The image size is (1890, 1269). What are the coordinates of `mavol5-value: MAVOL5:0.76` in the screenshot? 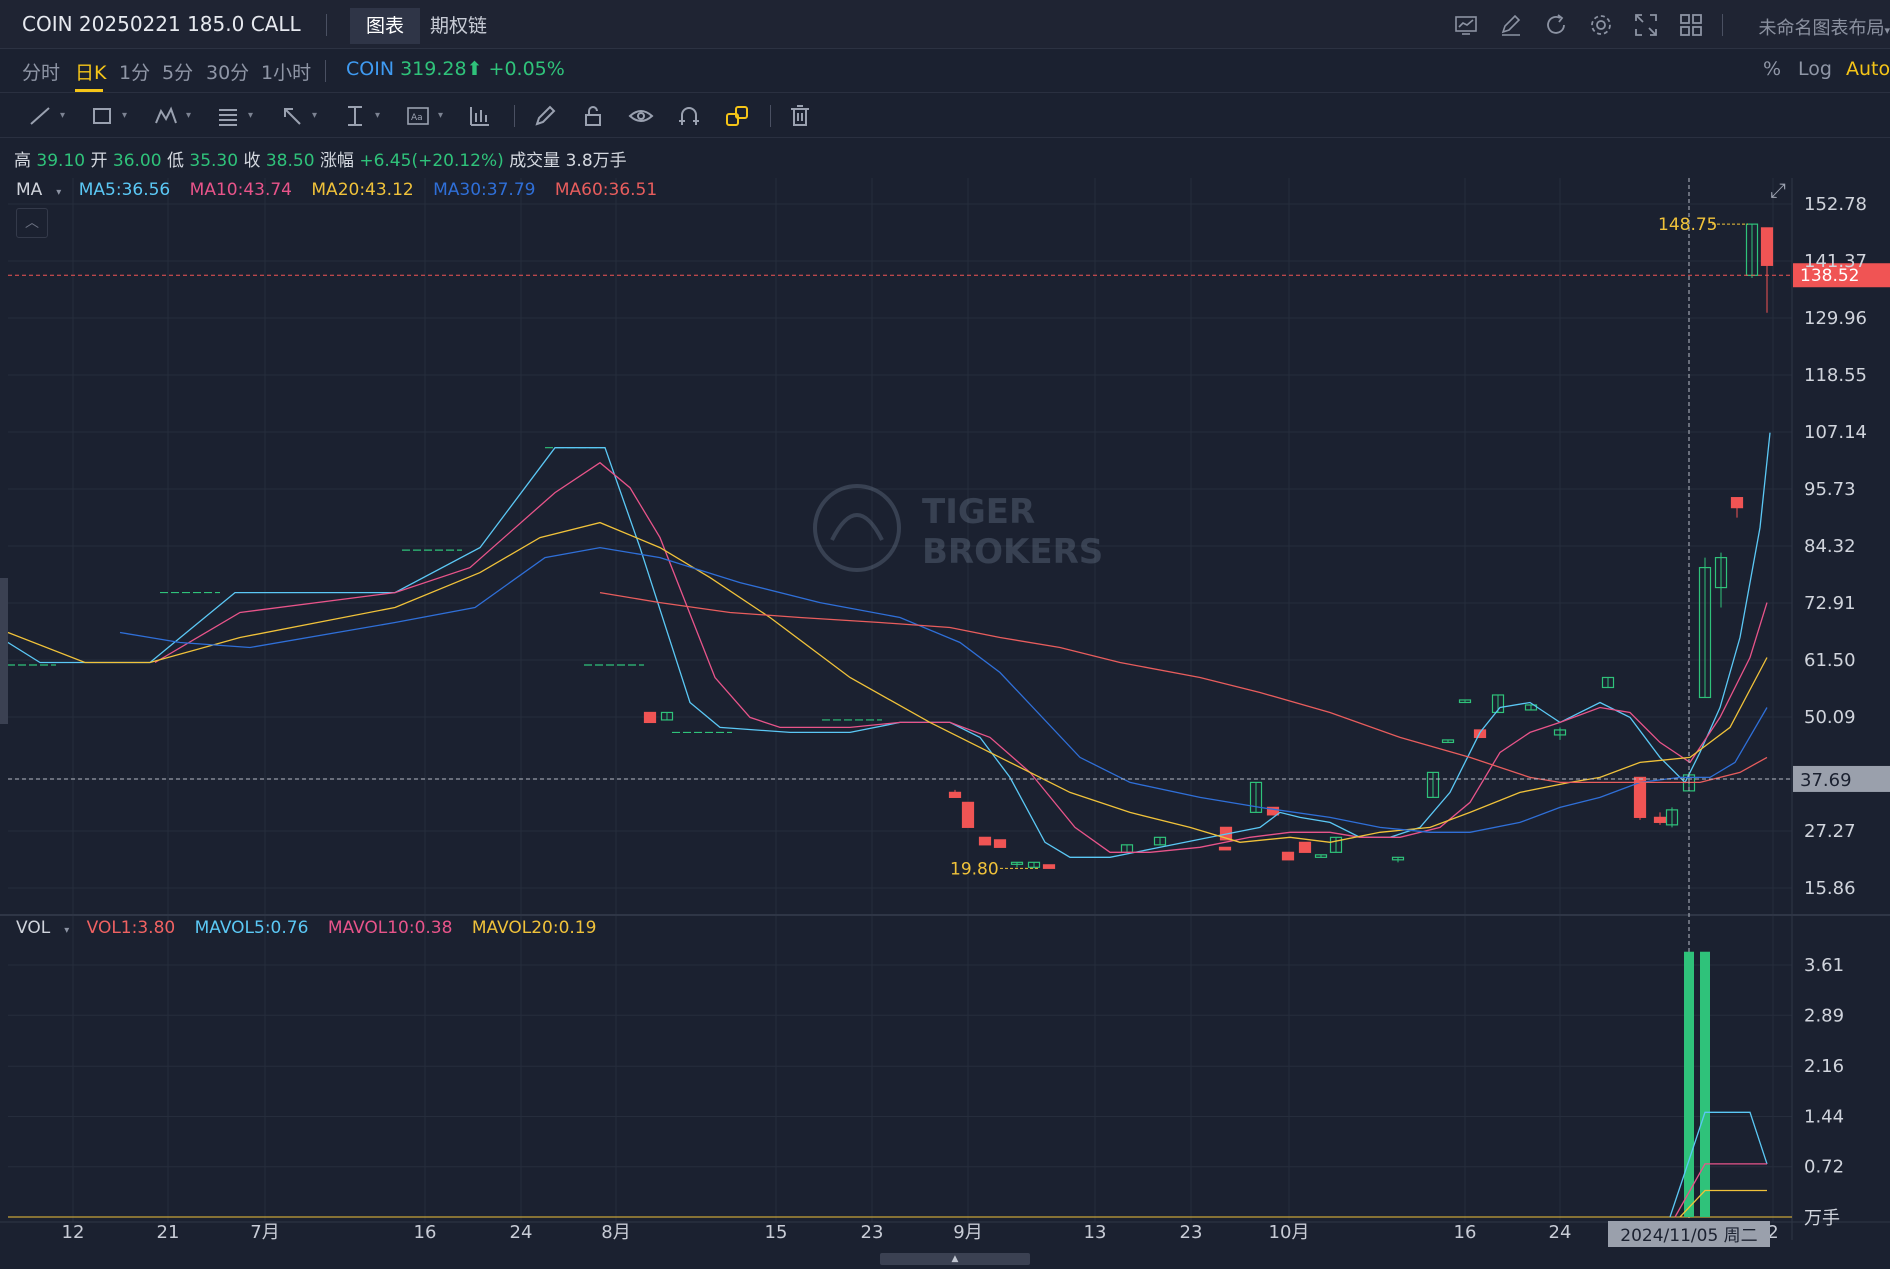 It's located at (251, 928).